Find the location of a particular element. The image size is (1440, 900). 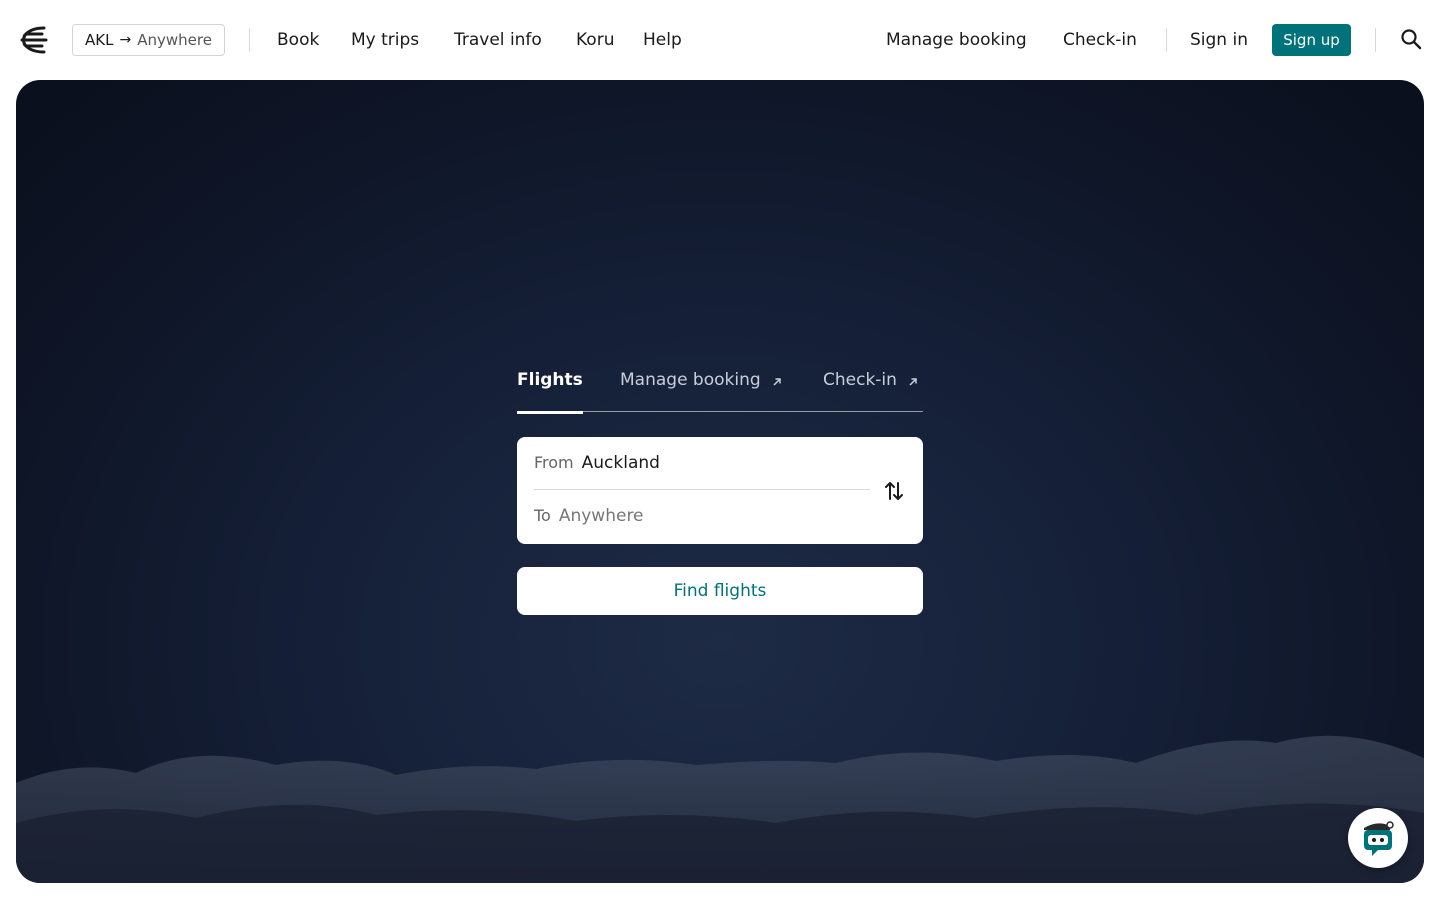

nav-koru: Koru is located at coordinates (595, 40).